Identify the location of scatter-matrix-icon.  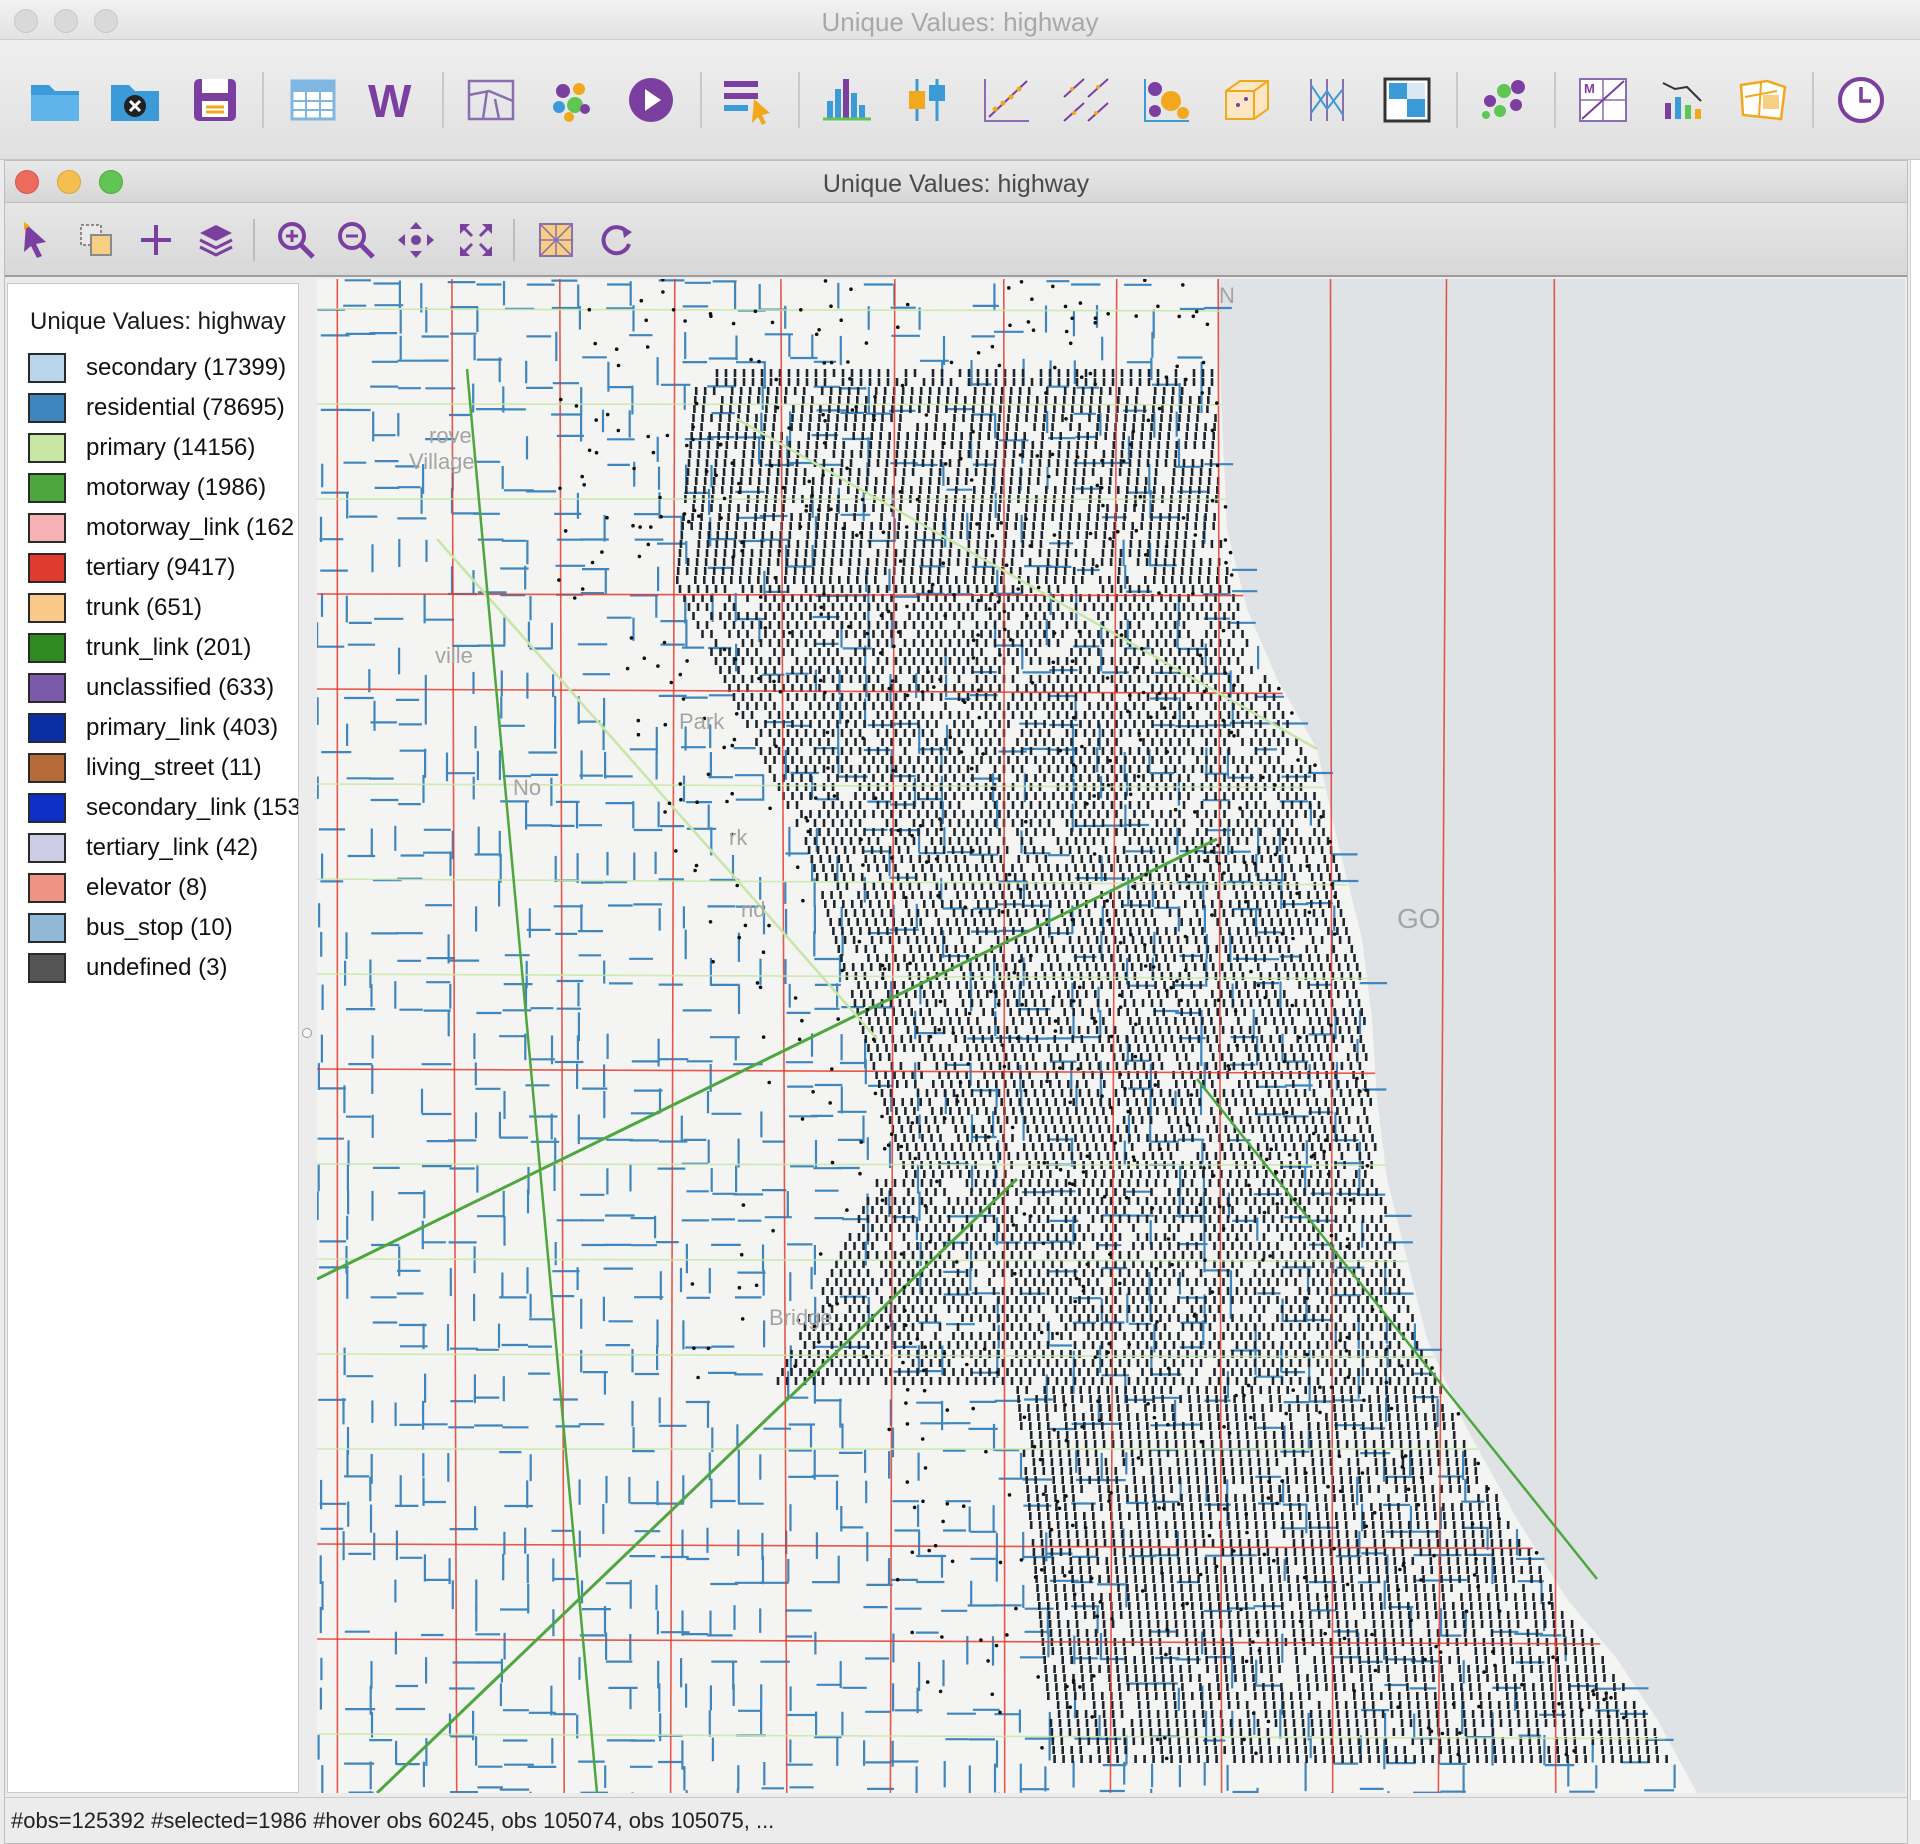
(1087, 100).